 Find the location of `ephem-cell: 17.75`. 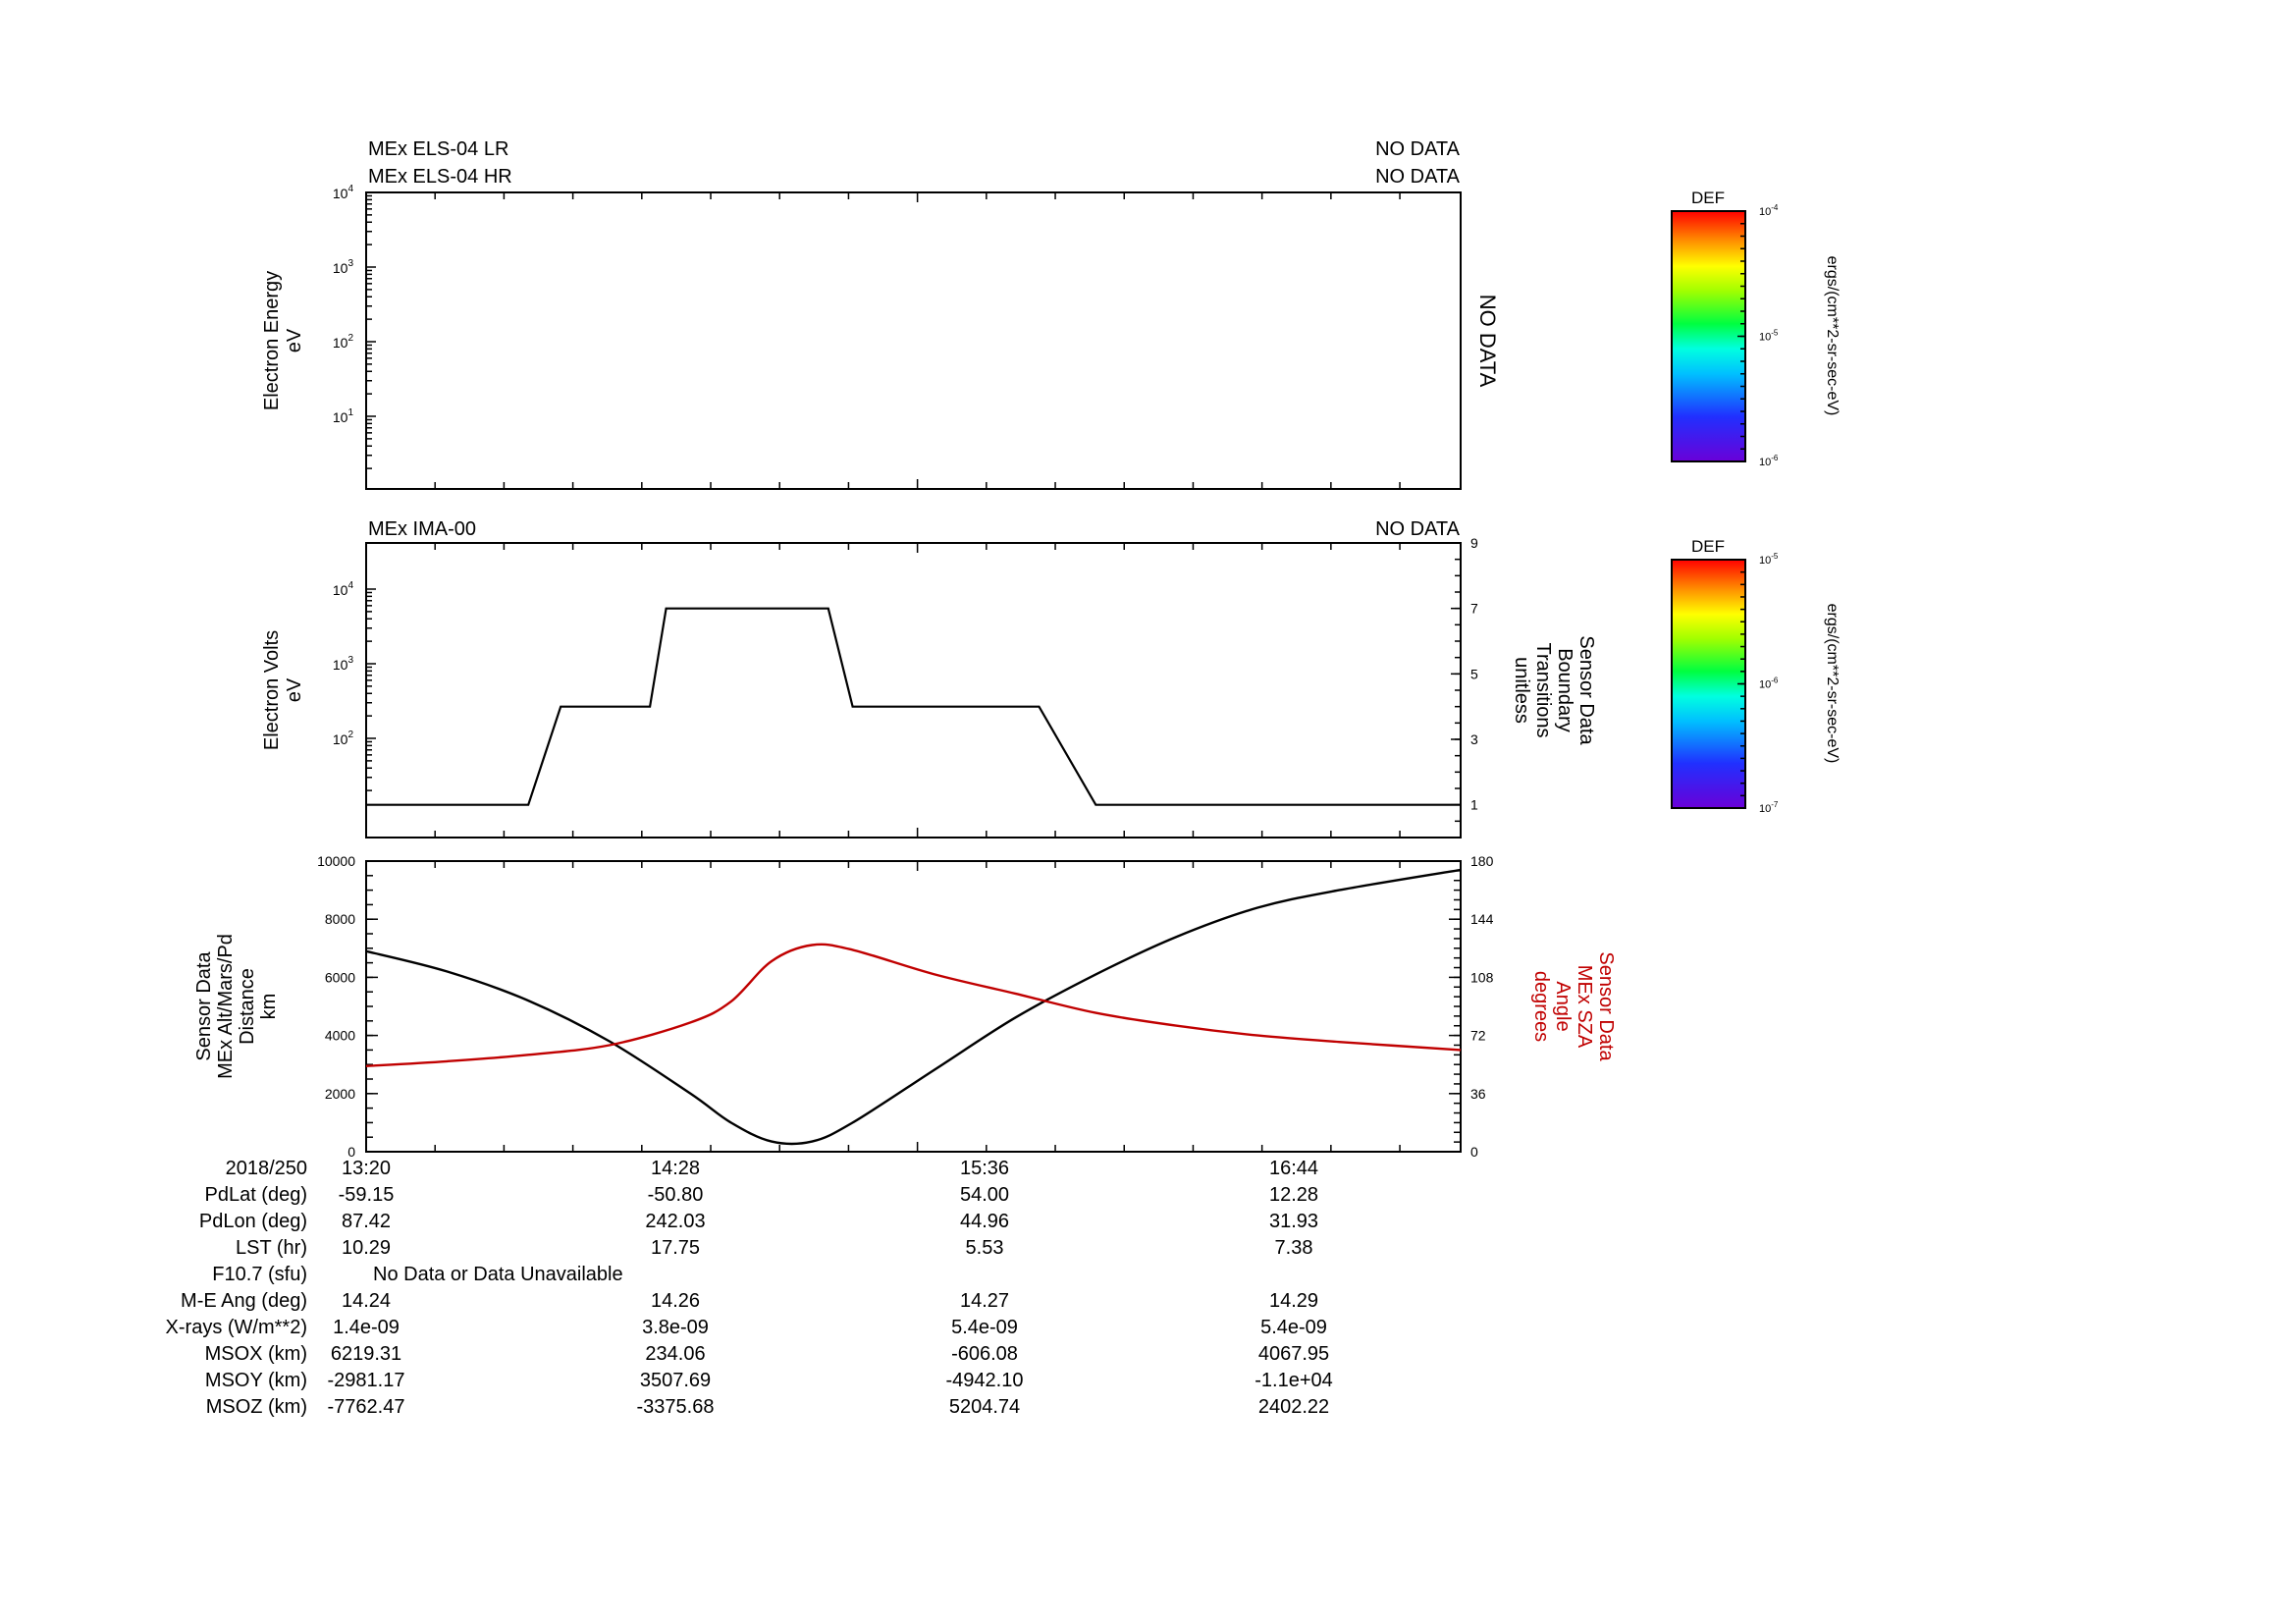

ephem-cell: 17.75 is located at coordinates (675, 1248).